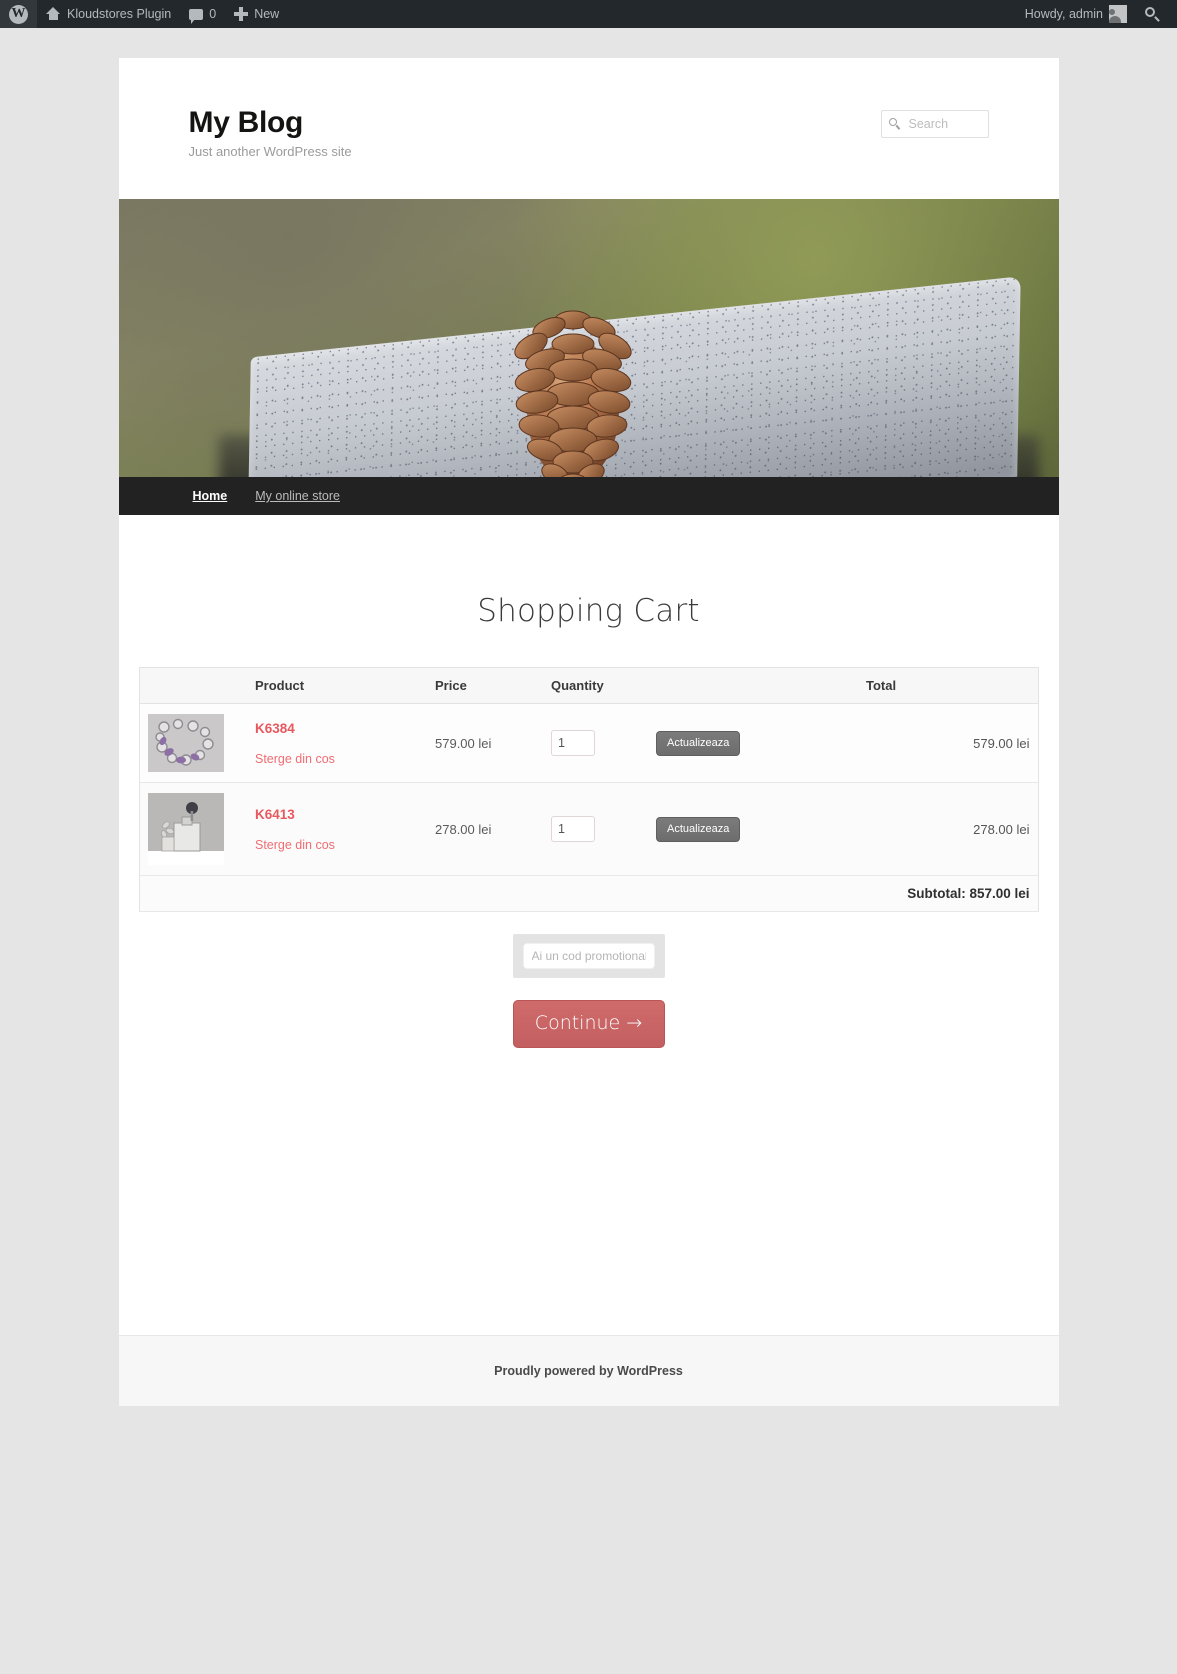 Image resolution: width=1177 pixels, height=1674 pixels. I want to click on column-header-update, so click(753, 685).